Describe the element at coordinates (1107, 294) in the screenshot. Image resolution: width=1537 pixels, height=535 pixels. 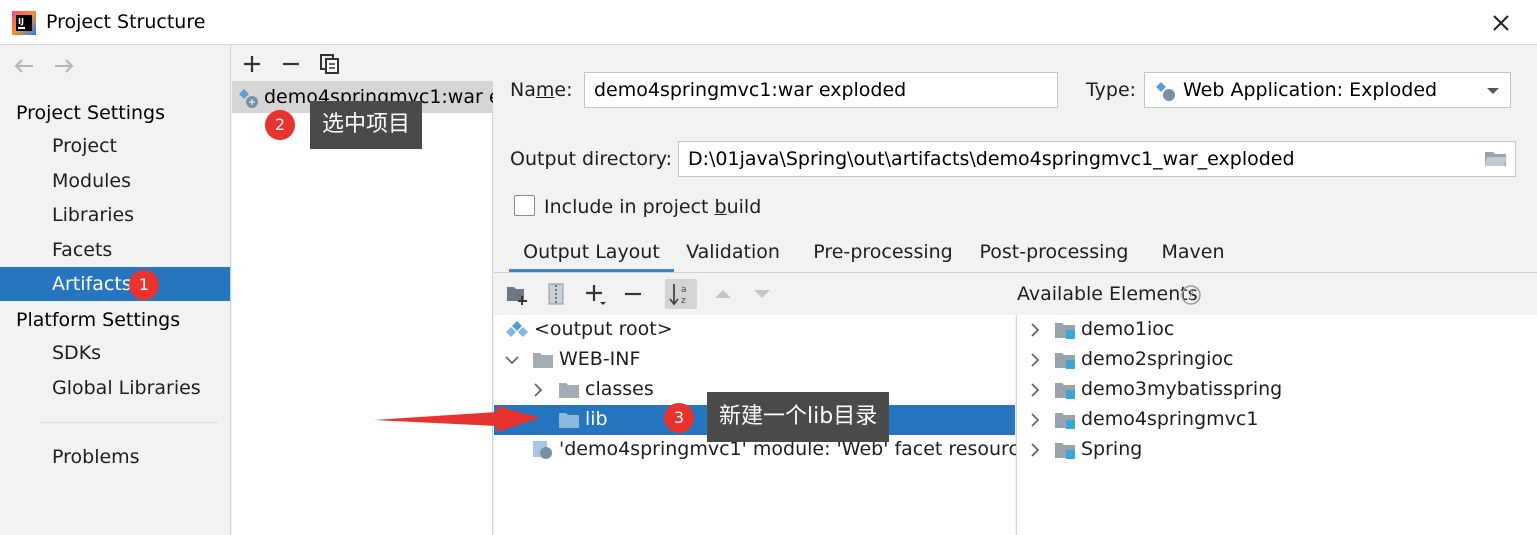
I see `available-elements-title: Available Elements` at that location.